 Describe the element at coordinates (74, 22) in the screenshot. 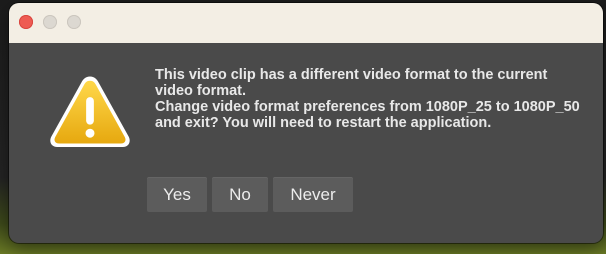

I see `zoom-window-button` at that location.